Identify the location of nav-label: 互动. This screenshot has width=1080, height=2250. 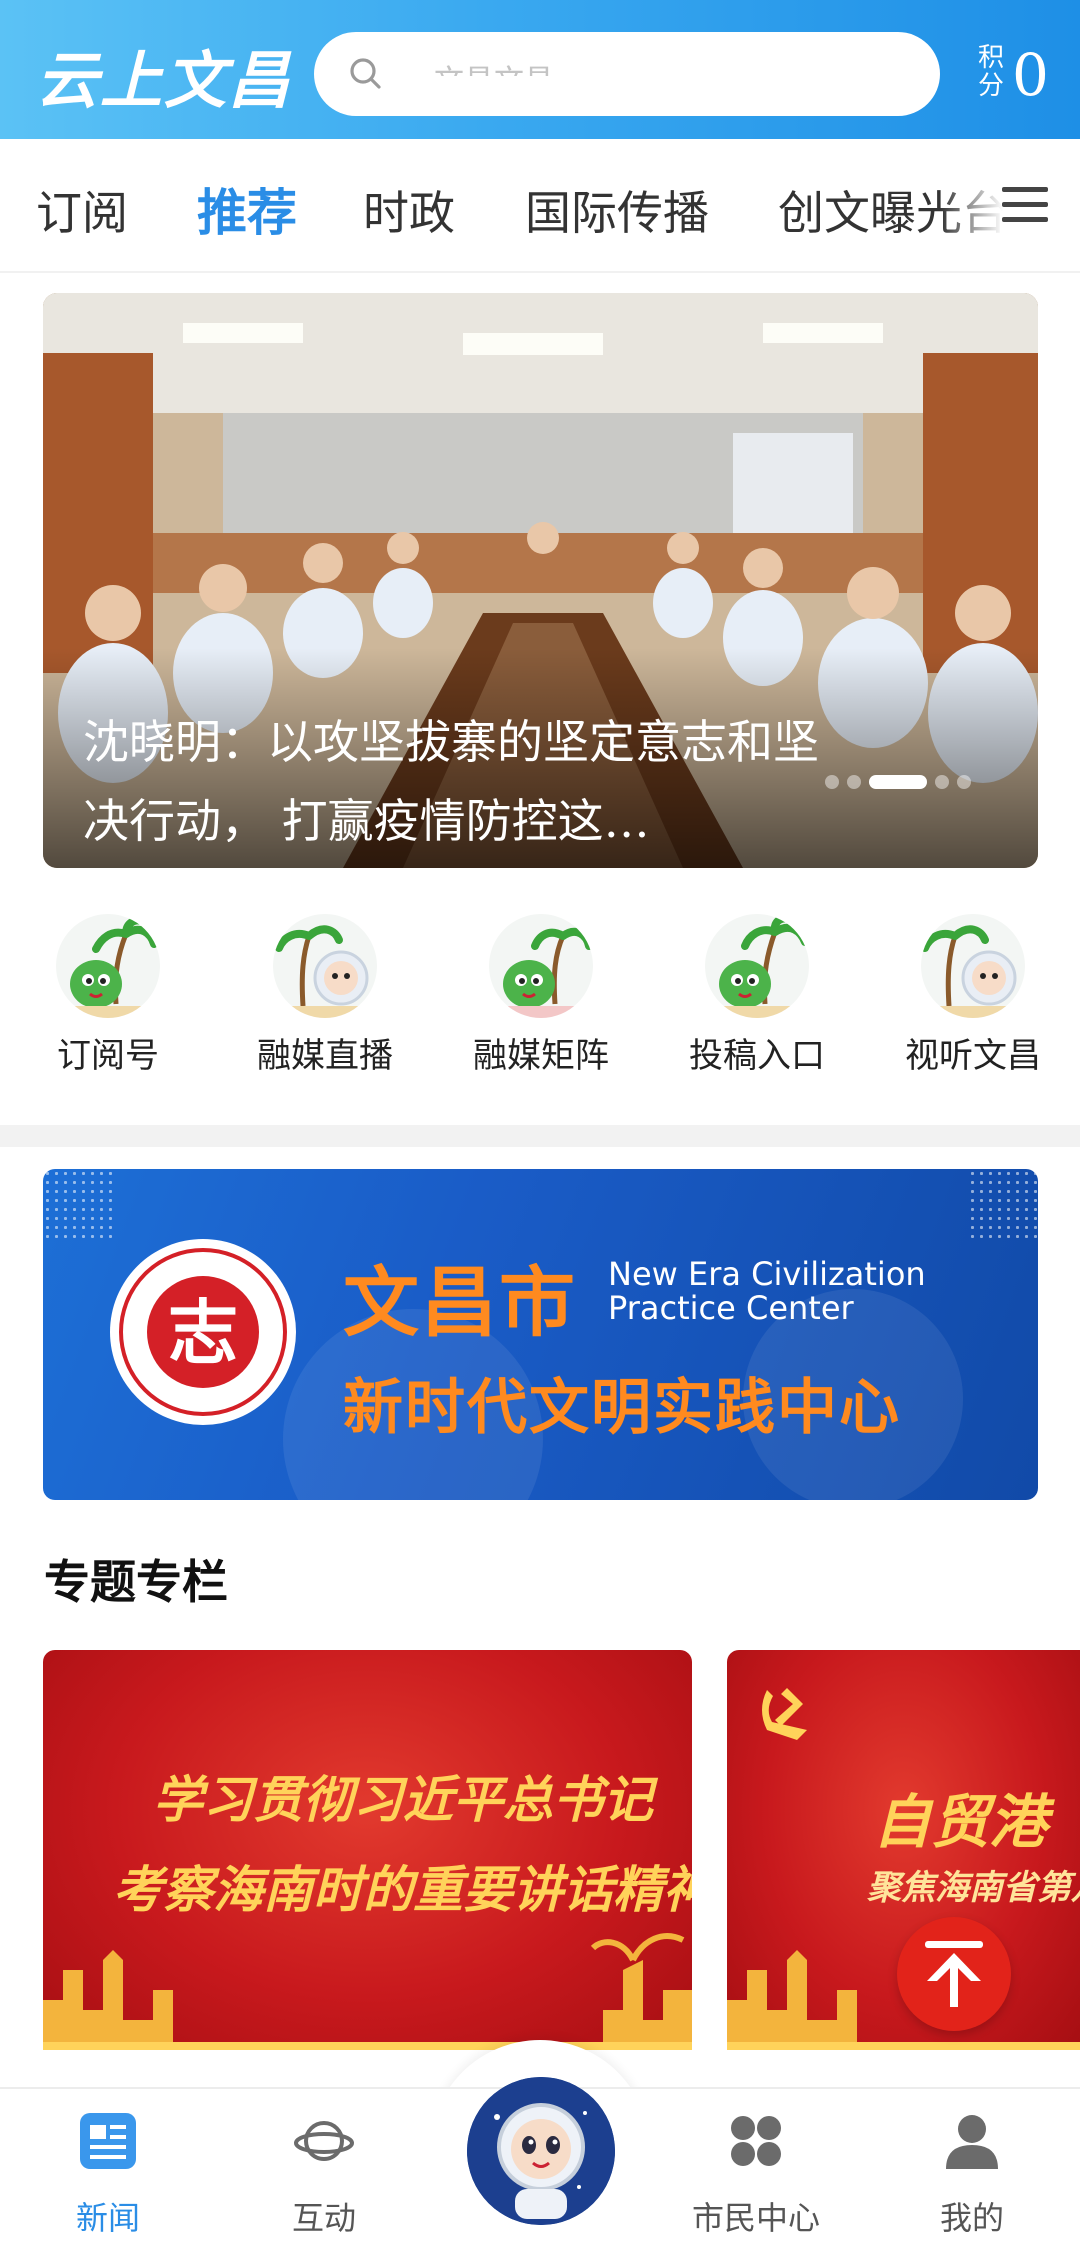
(323, 2218).